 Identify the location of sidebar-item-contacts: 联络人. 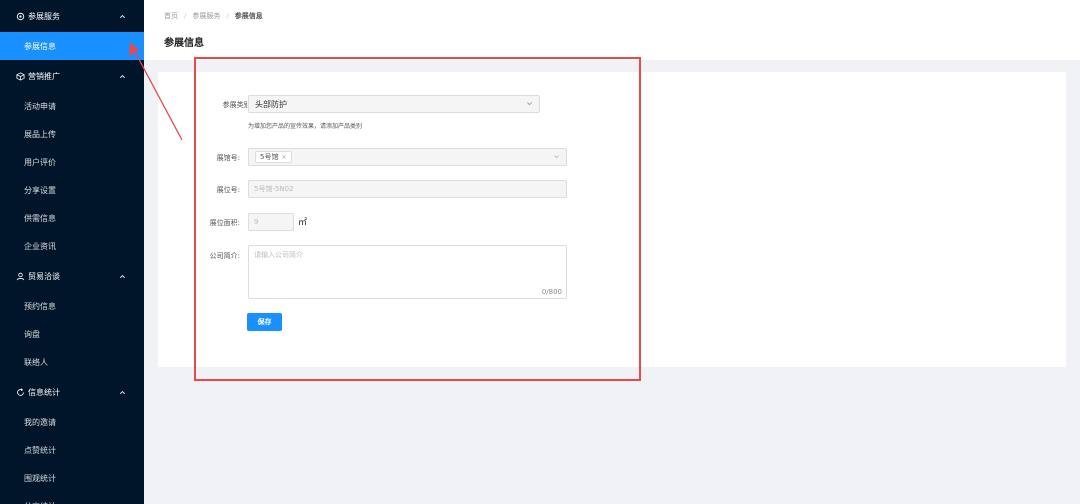
(72, 362).